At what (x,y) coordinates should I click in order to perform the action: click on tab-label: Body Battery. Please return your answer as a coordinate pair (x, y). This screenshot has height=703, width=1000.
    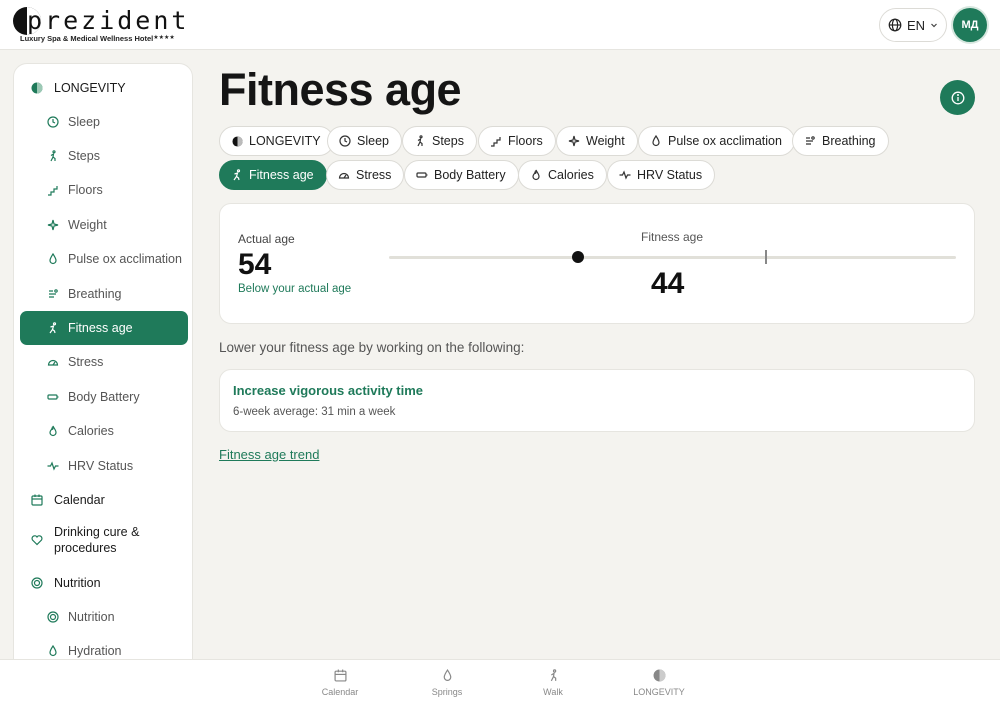
    Looking at the image, I should click on (470, 175).